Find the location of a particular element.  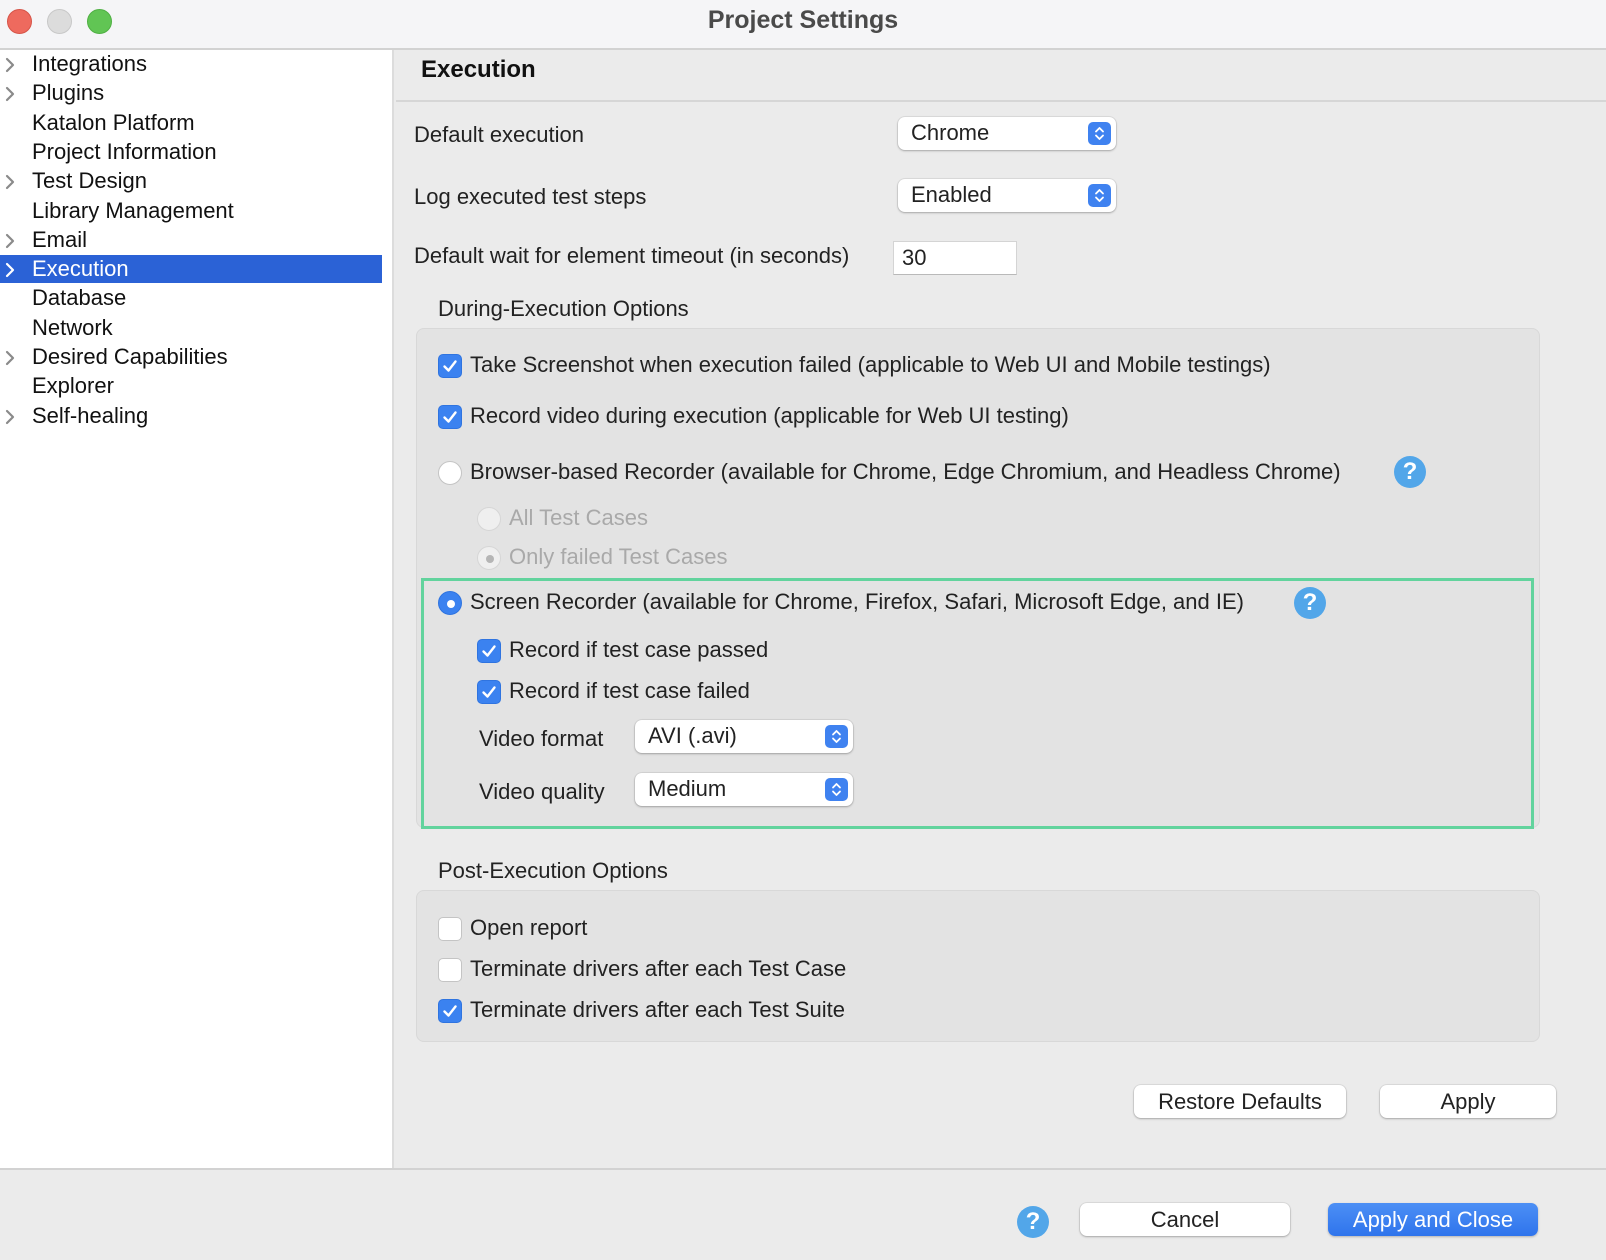

sidebar-item-label: Self-healing is located at coordinates (90, 415).